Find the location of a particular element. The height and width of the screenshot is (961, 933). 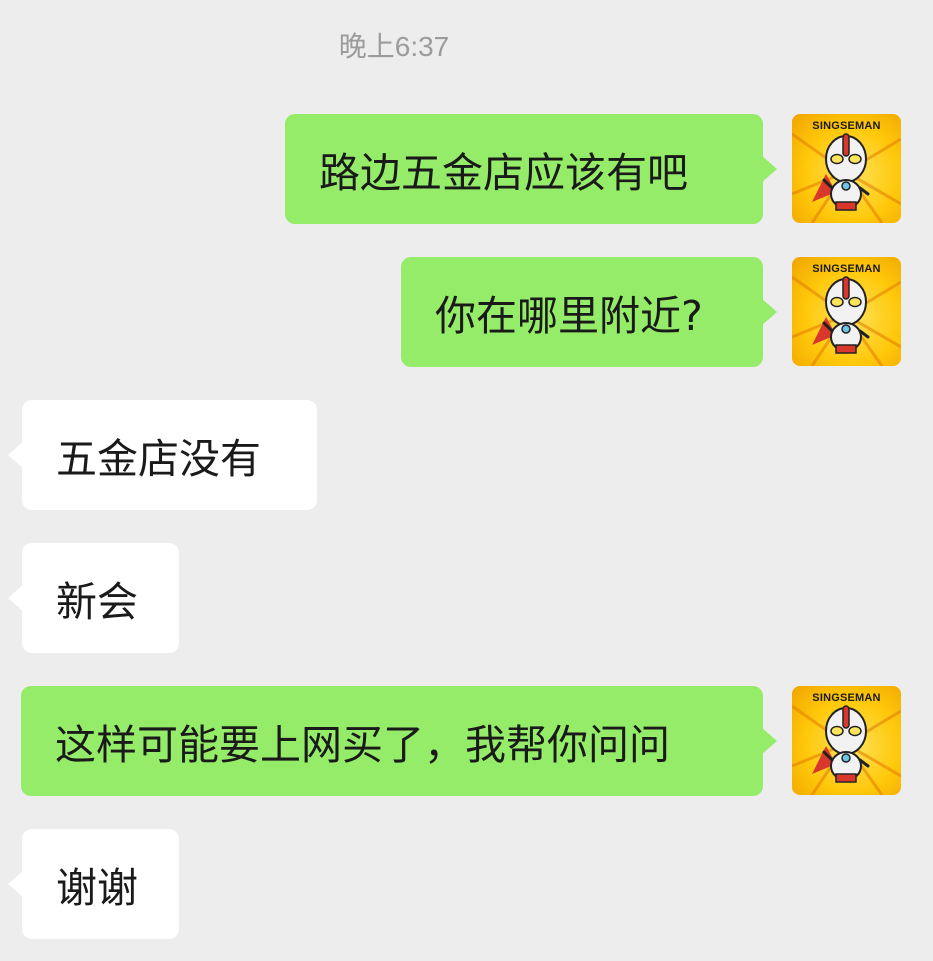

message-bubble-received: 新会 is located at coordinates (93, 598).